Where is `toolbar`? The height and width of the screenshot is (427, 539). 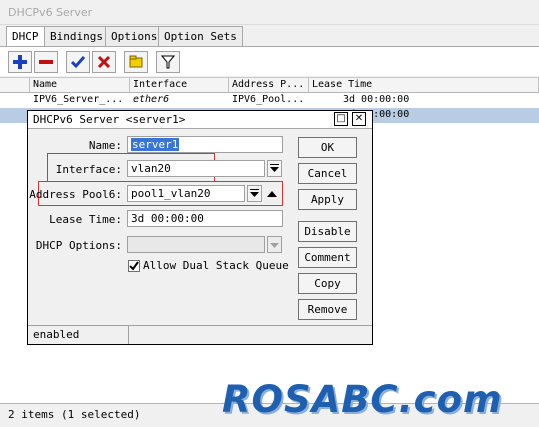
toolbar is located at coordinates (269, 61).